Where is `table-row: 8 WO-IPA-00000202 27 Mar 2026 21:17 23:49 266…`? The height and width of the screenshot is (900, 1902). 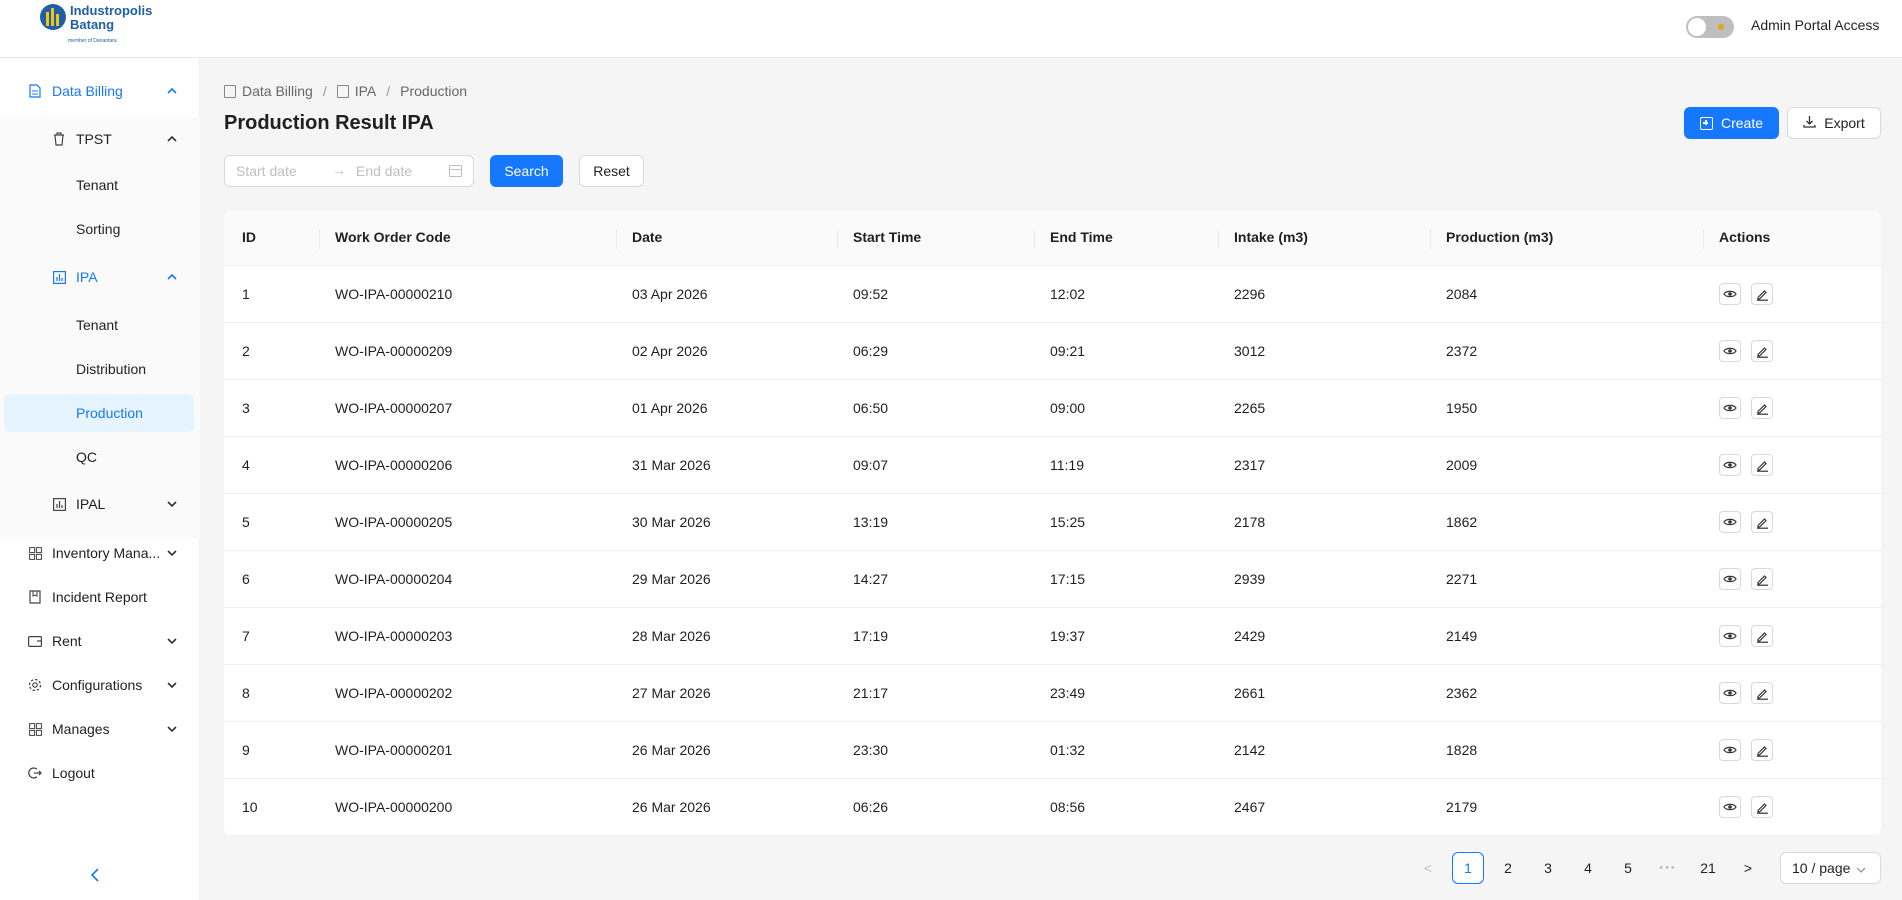 table-row: 8 WO-IPA-00000202 27 Mar 2026 21:17 23:49 266… is located at coordinates (1052, 693).